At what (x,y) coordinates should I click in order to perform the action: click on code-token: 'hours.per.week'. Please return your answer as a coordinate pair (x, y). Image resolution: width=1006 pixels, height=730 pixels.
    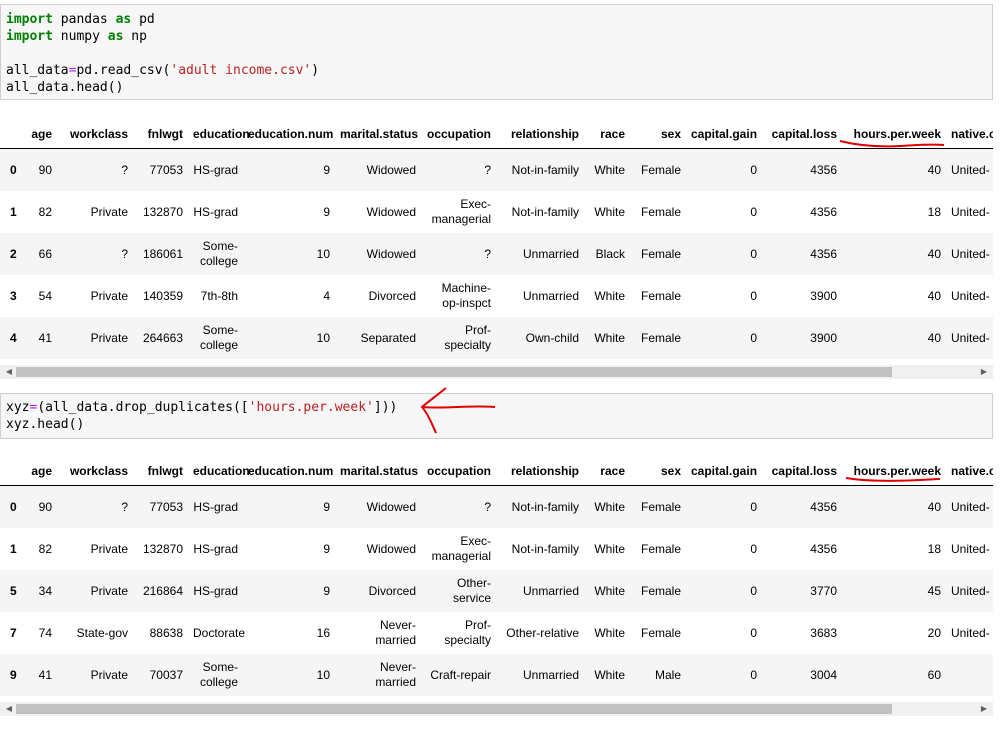
    Looking at the image, I should click on (311, 407).